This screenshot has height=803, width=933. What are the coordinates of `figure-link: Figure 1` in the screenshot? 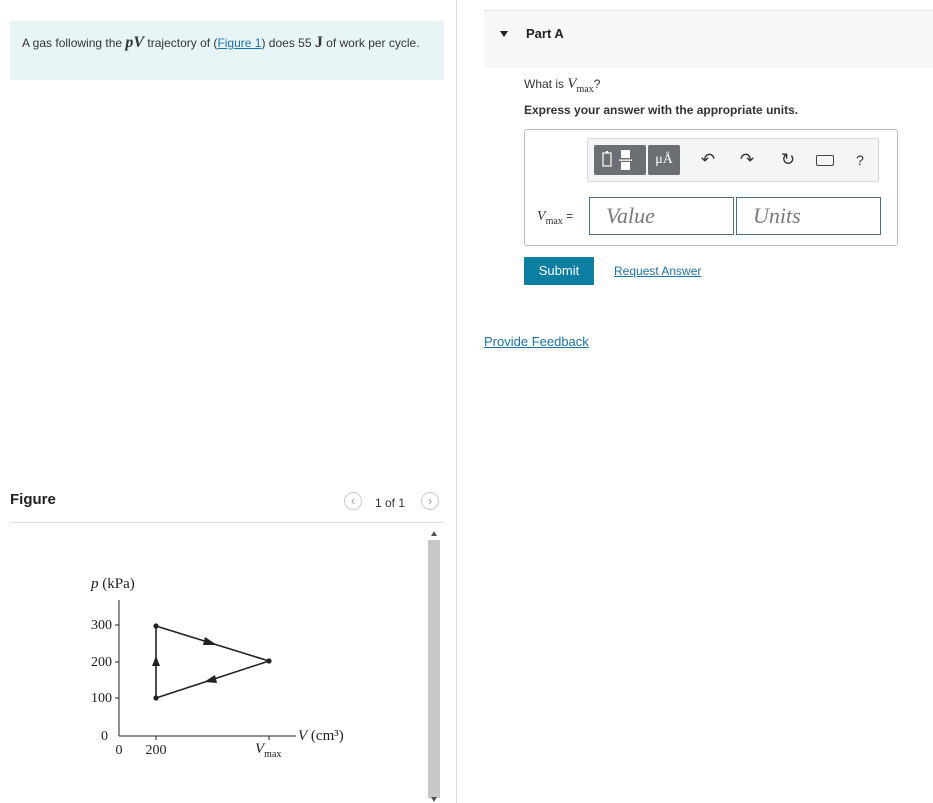 It's located at (239, 43).